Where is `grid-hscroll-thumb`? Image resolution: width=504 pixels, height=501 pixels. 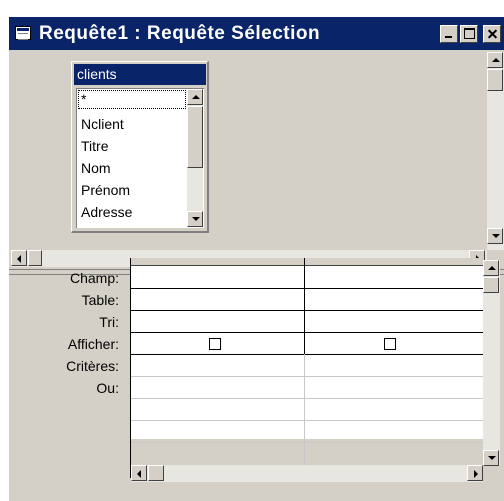
grid-hscroll-thumb is located at coordinates (156, 473).